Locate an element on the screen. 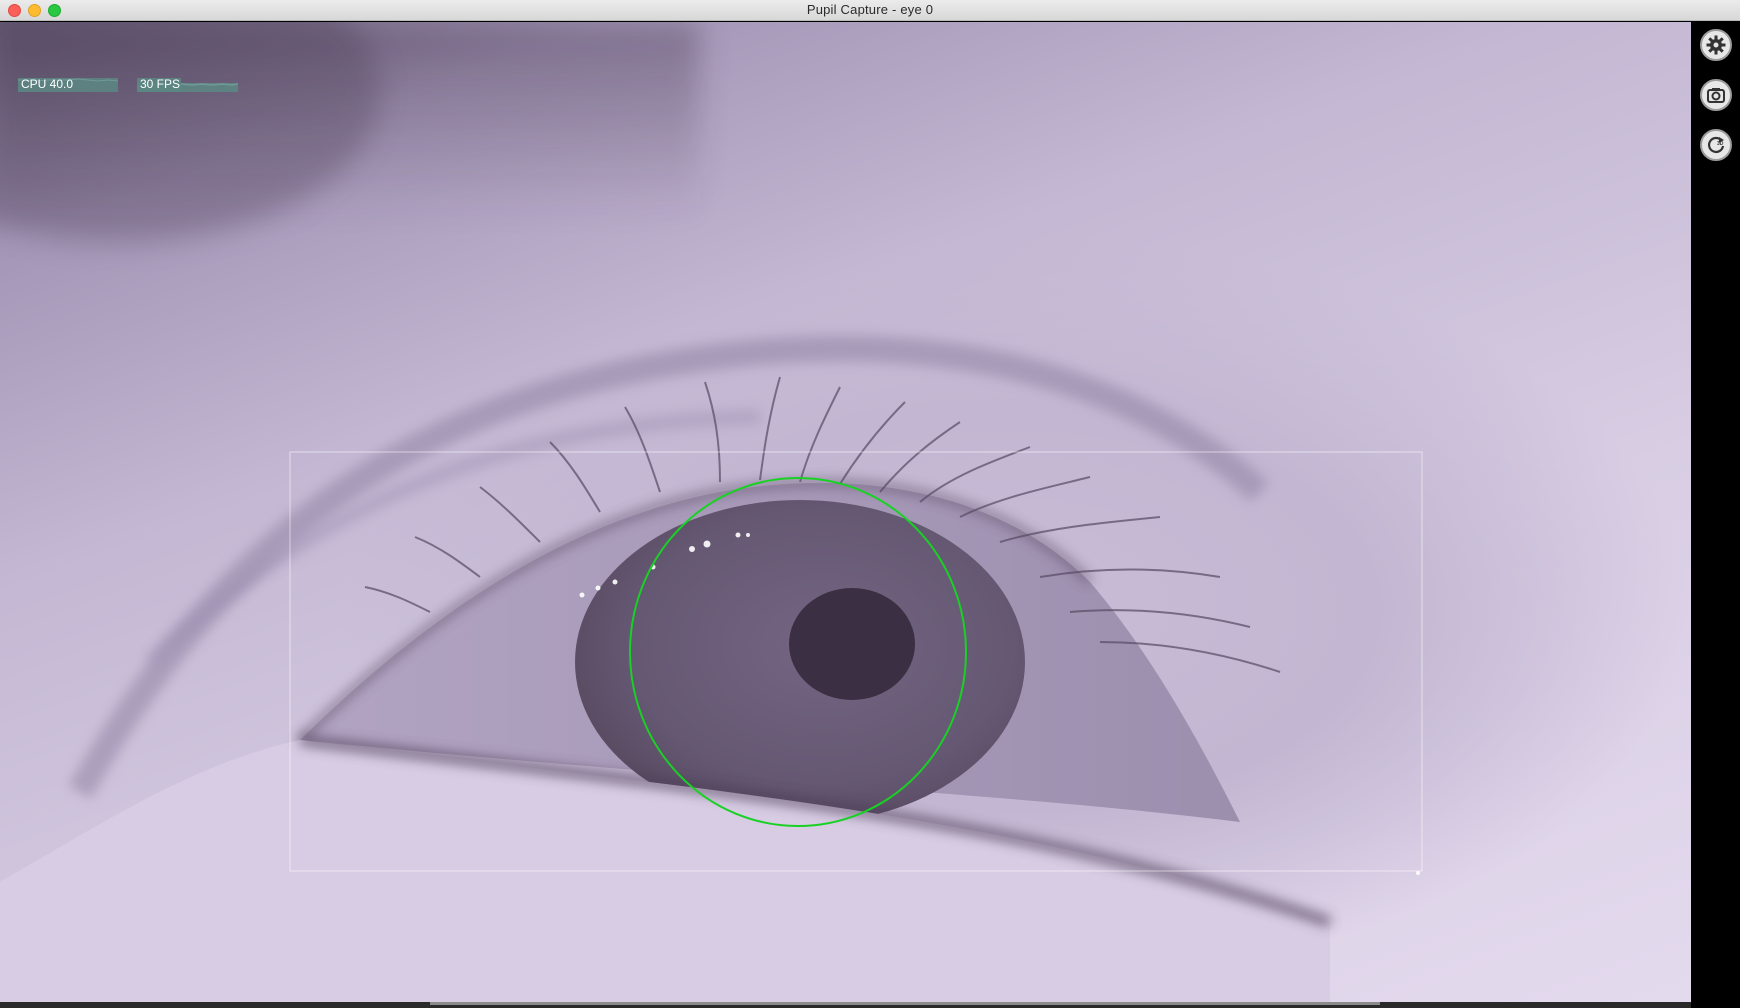 The height and width of the screenshot is (1008, 1740). camera-icon is located at coordinates (1716, 95).